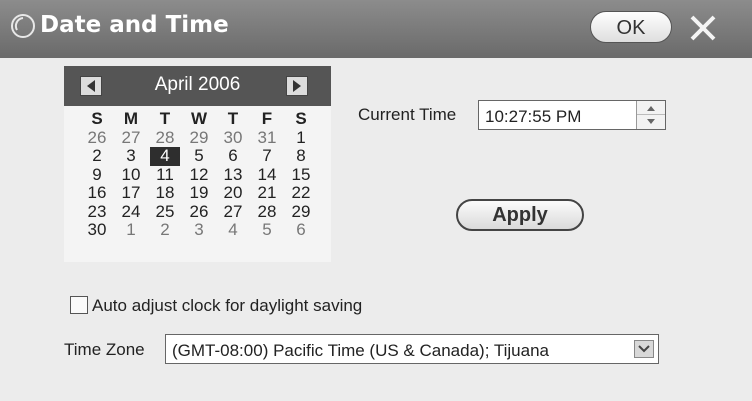 Image resolution: width=752 pixels, height=401 pixels. Describe the element at coordinates (199, 174) in the screenshot. I see `calendar-day: 12` at that location.